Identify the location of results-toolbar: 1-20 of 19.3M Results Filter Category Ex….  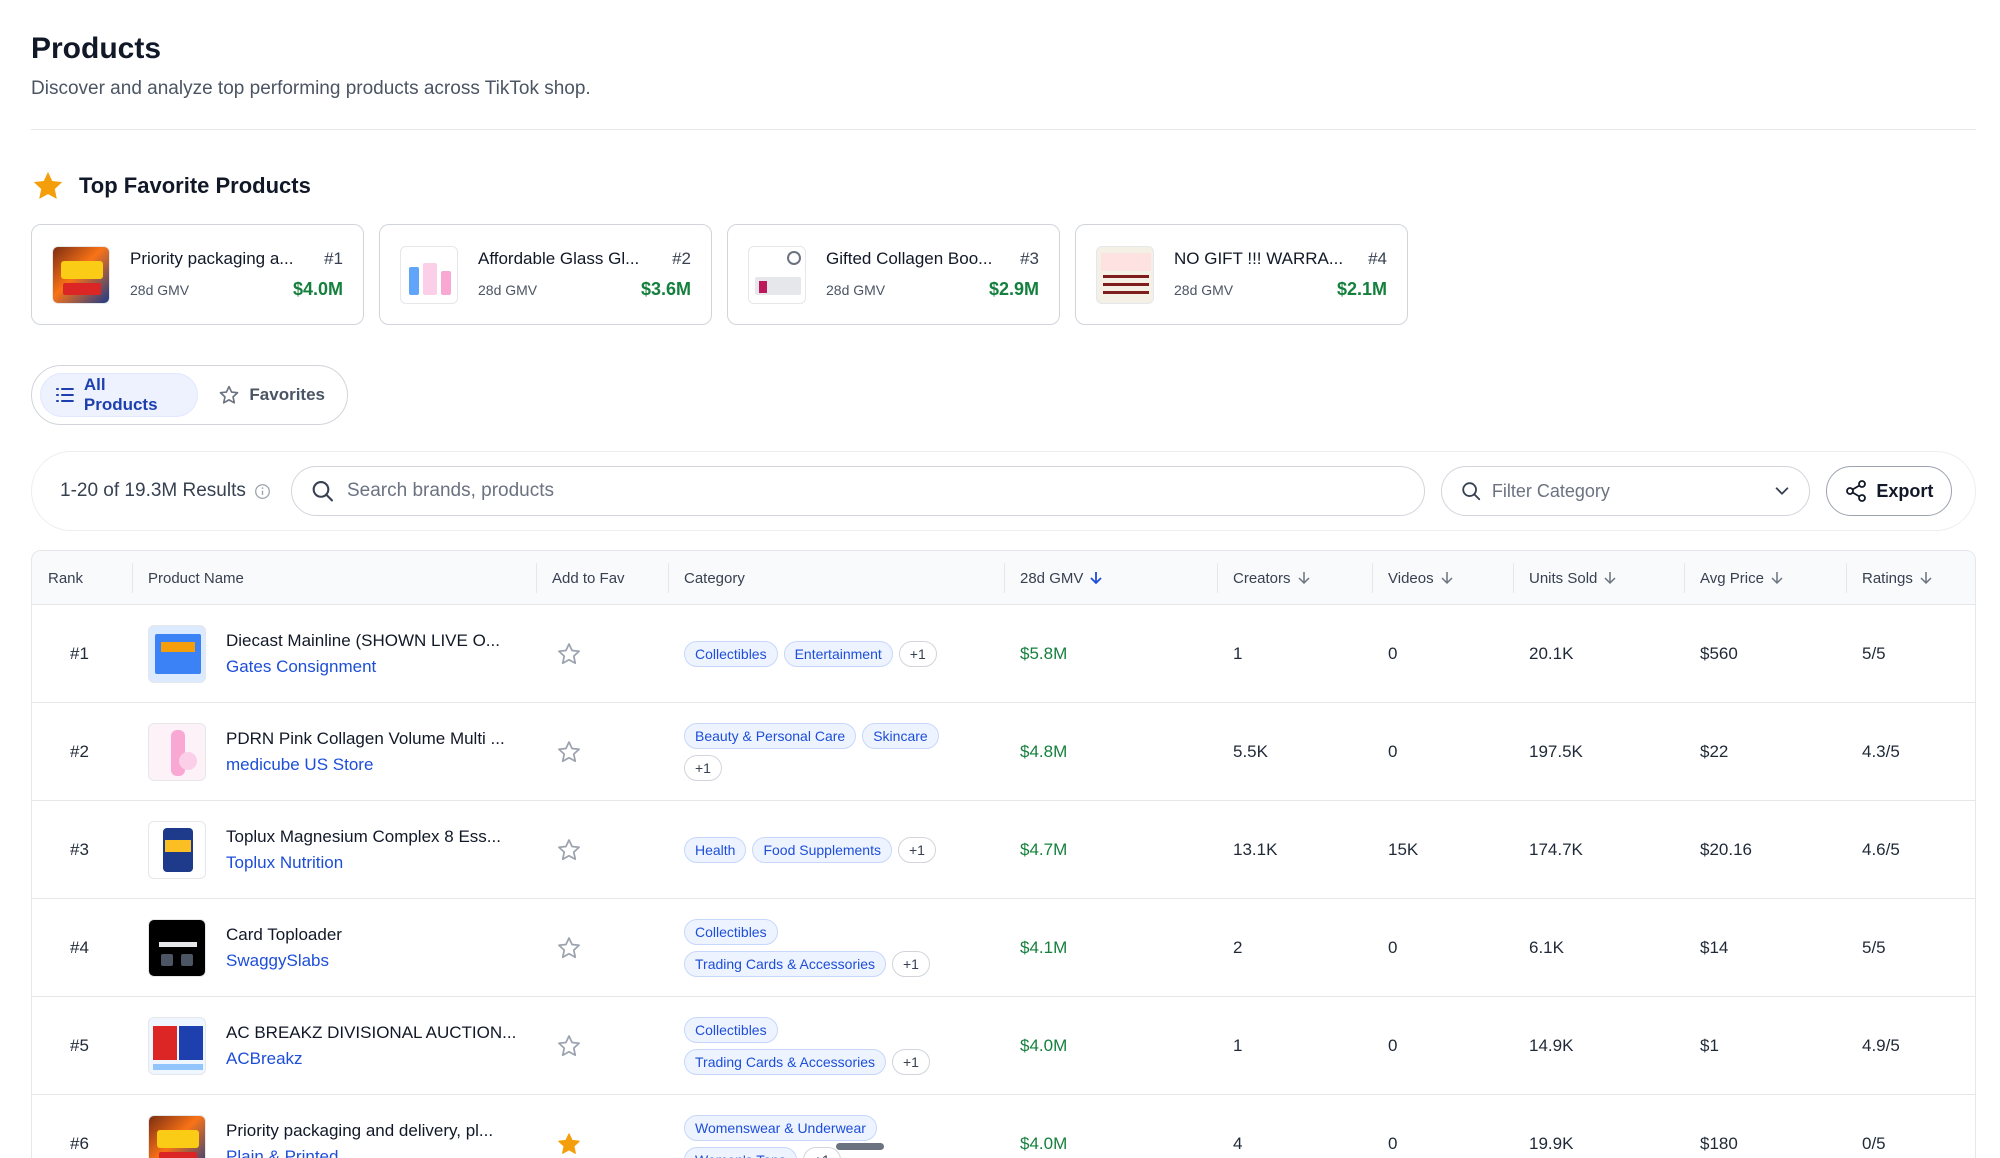
(1003, 491).